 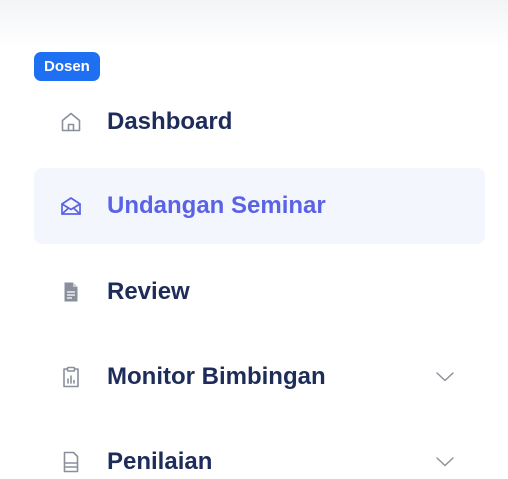 I want to click on document-icon, so click(x=71, y=292).